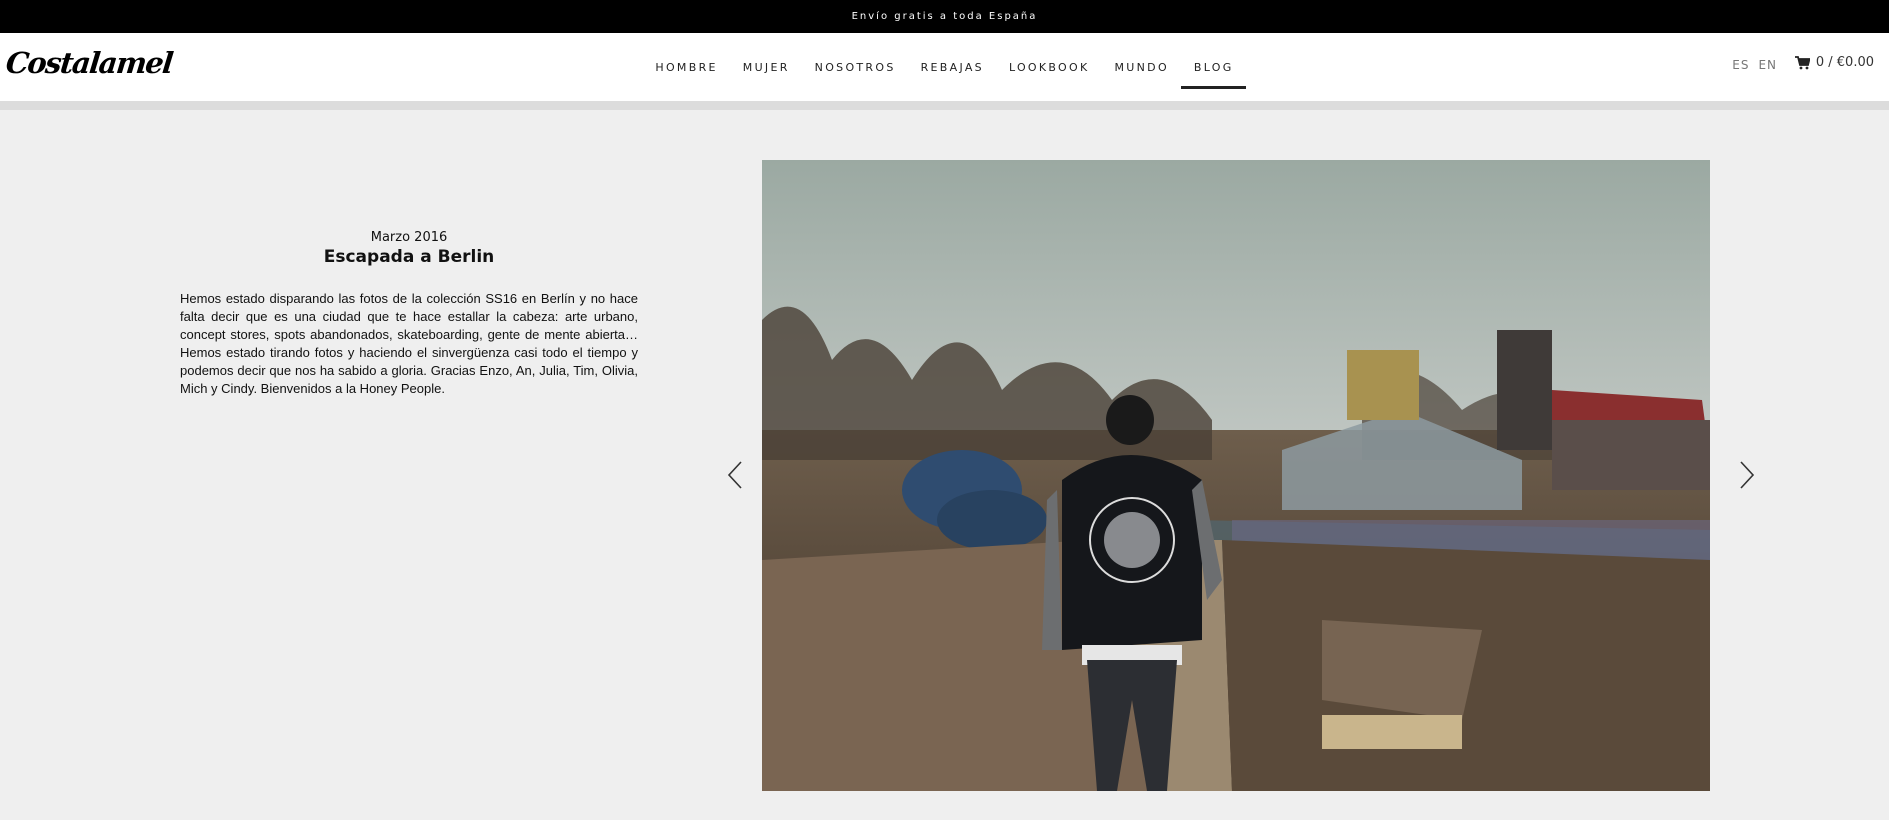 The image size is (1889, 820). Describe the element at coordinates (766, 67) in the screenshot. I see `nav-item-mujer: MUJER` at that location.